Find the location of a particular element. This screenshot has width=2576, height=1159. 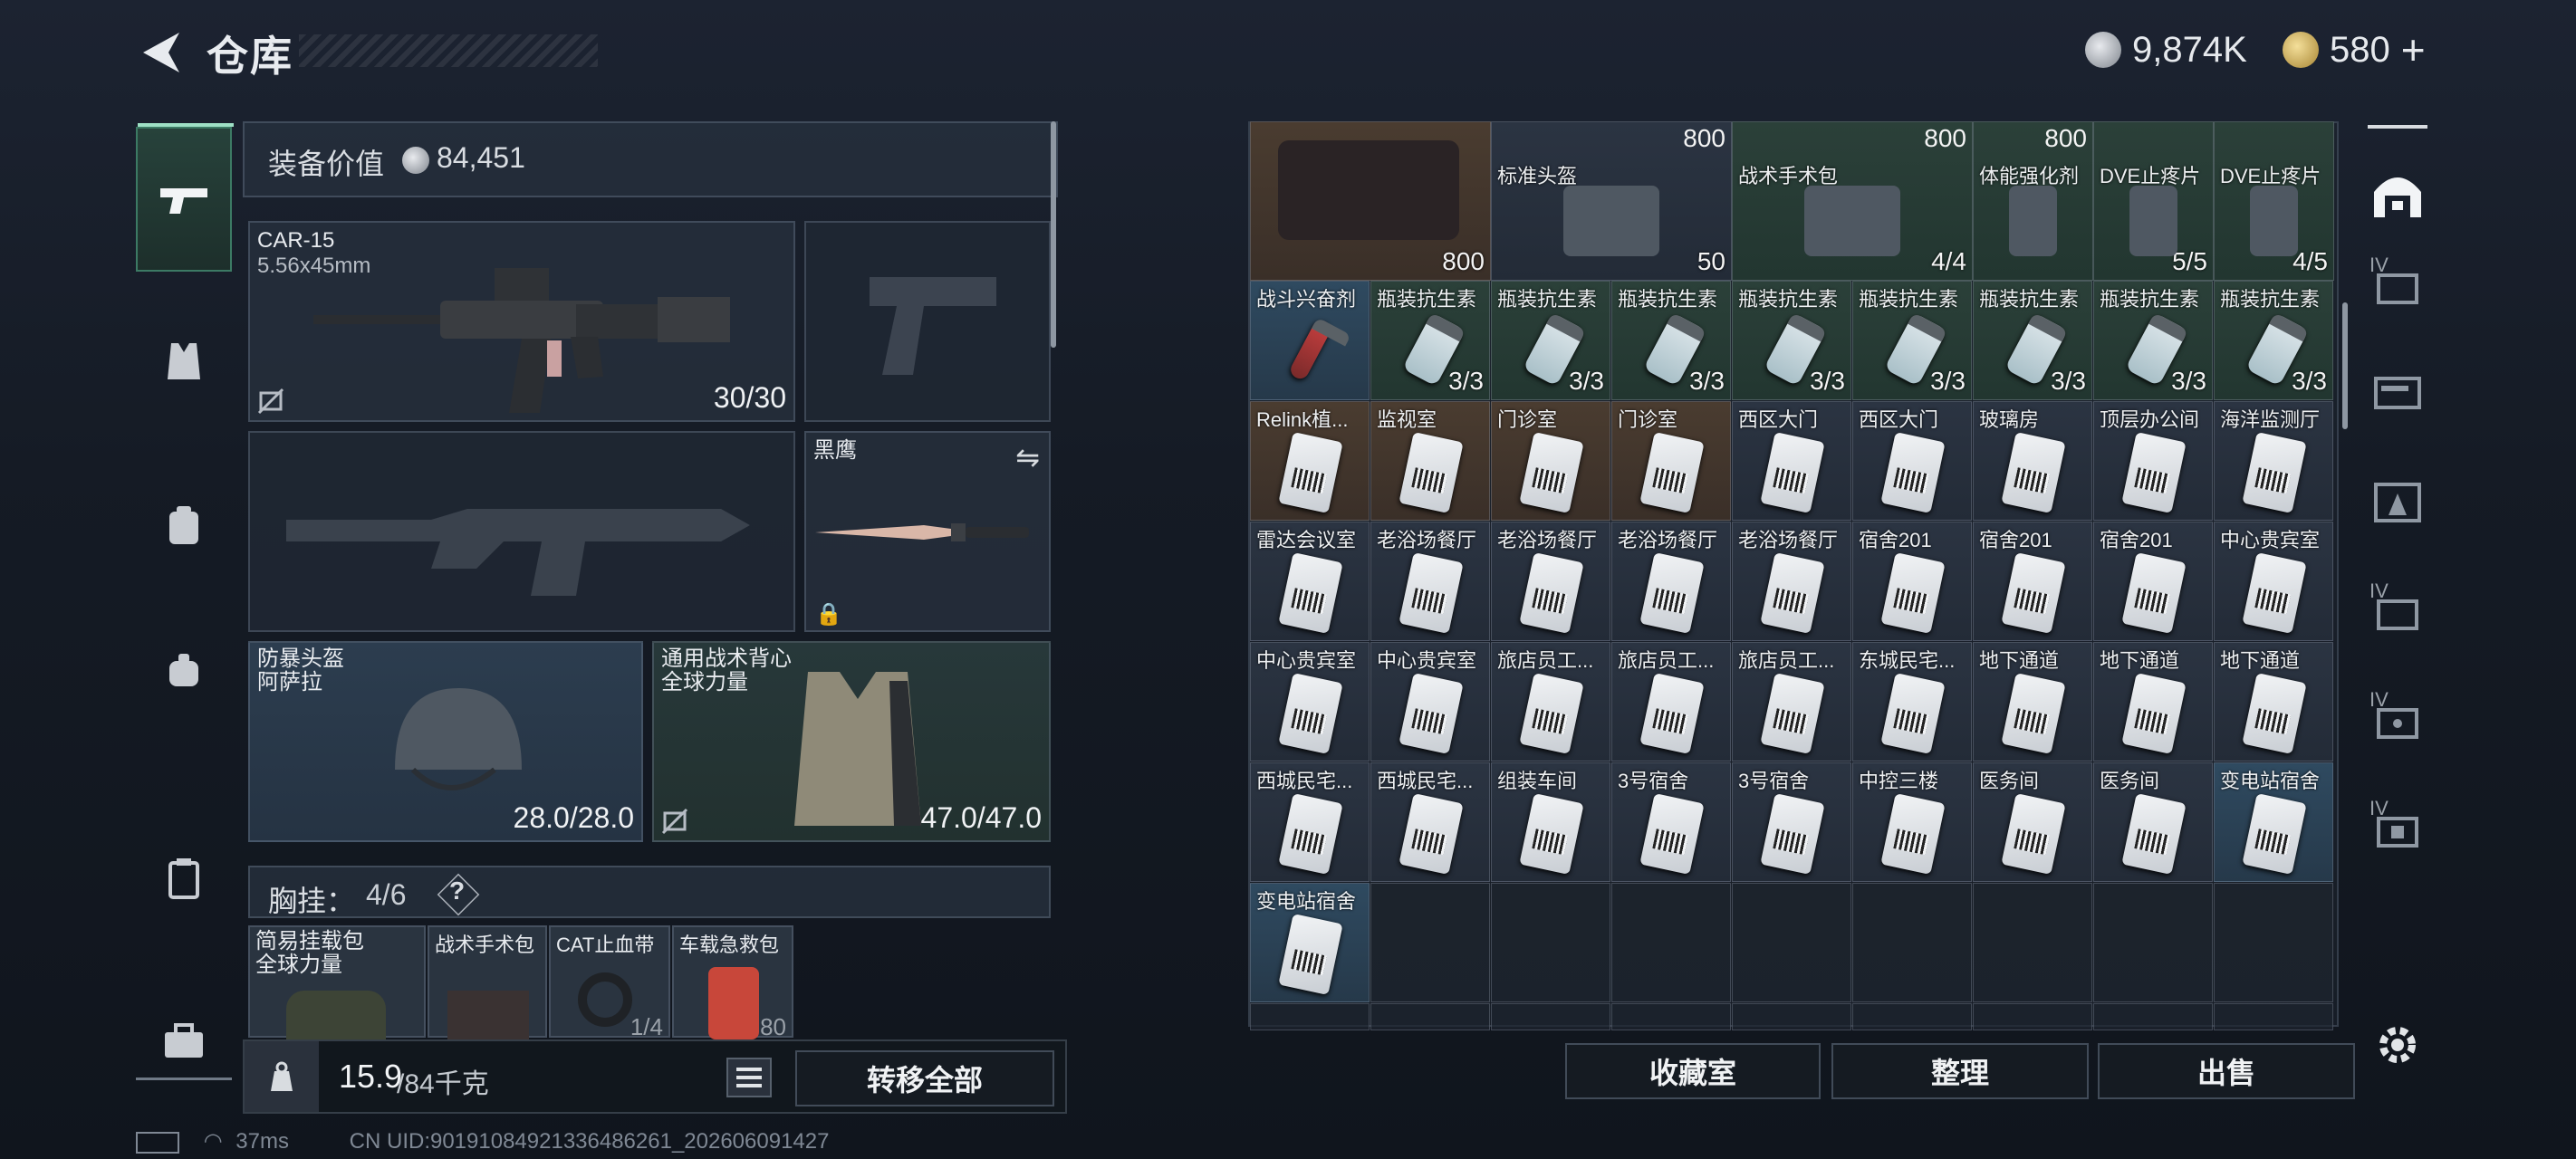

vest-slot: 通用战术背心 全球力量 47.0/47.0 is located at coordinates (851, 741).